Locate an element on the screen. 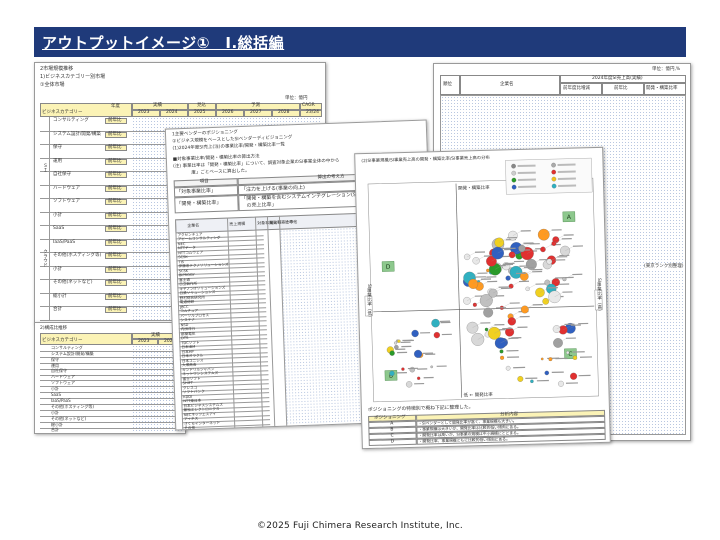  bubble-table-q: B is located at coordinates (392, 430).